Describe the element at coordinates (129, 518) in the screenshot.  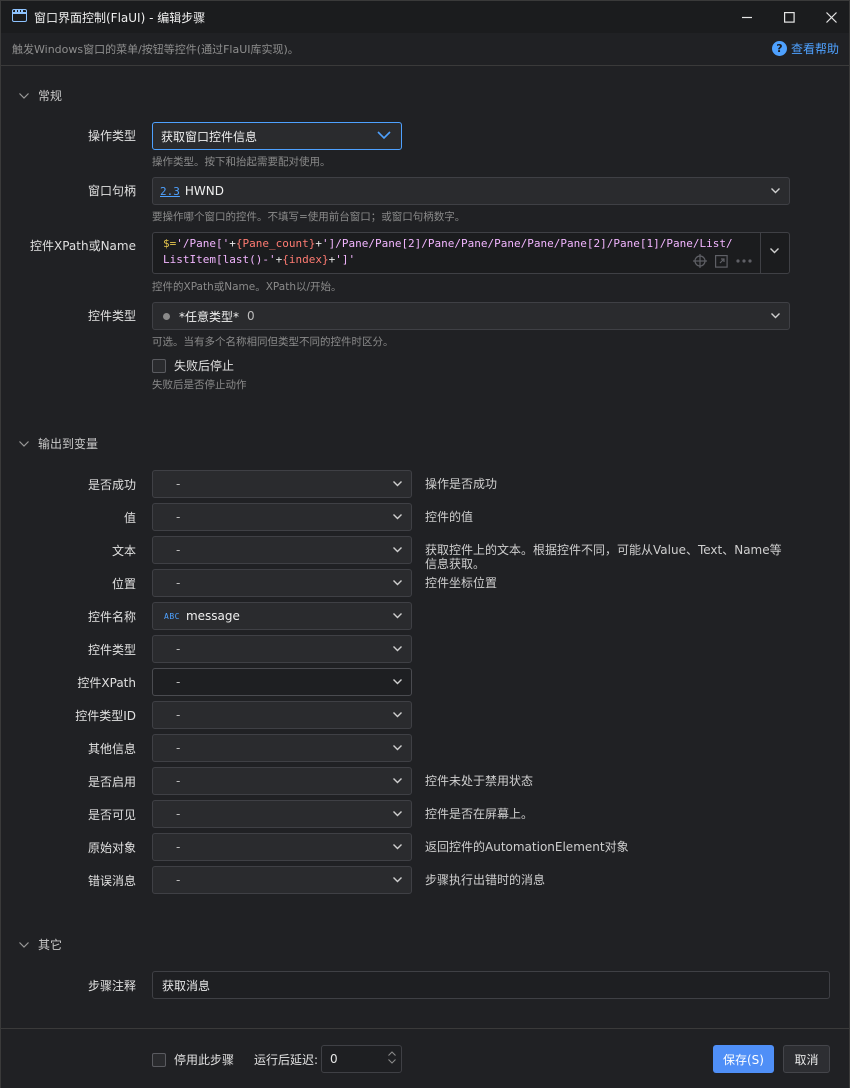
I see `output-label: 值` at that location.